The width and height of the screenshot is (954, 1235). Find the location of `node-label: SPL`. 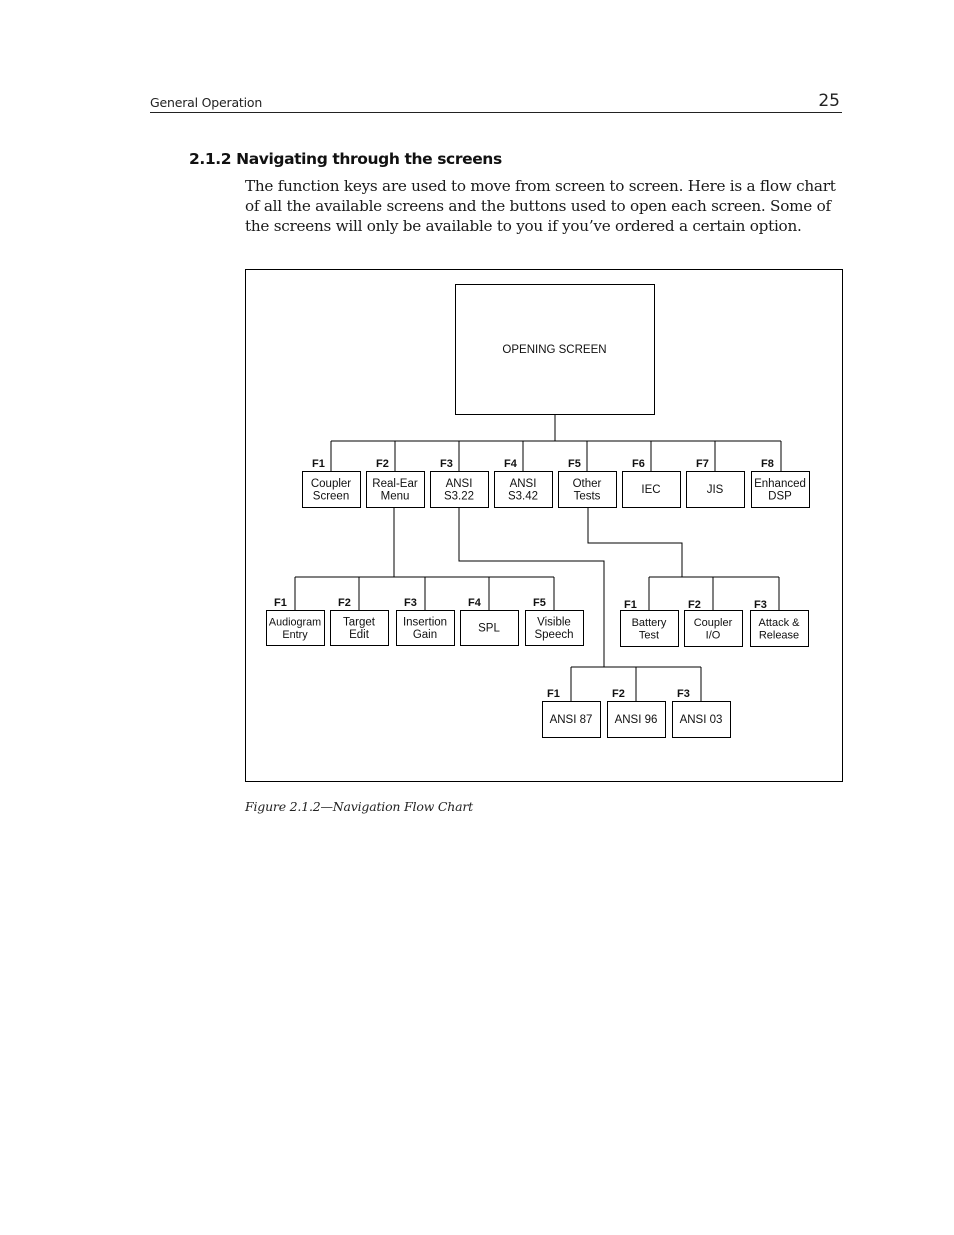

node-label: SPL is located at coordinates (489, 629).